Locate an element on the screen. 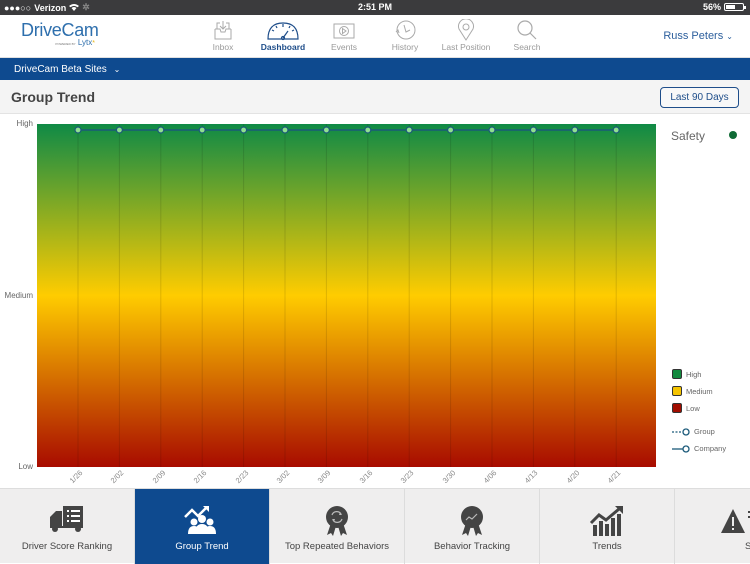 The width and height of the screenshot is (750, 564). legend-label: High is located at coordinates (694, 374).